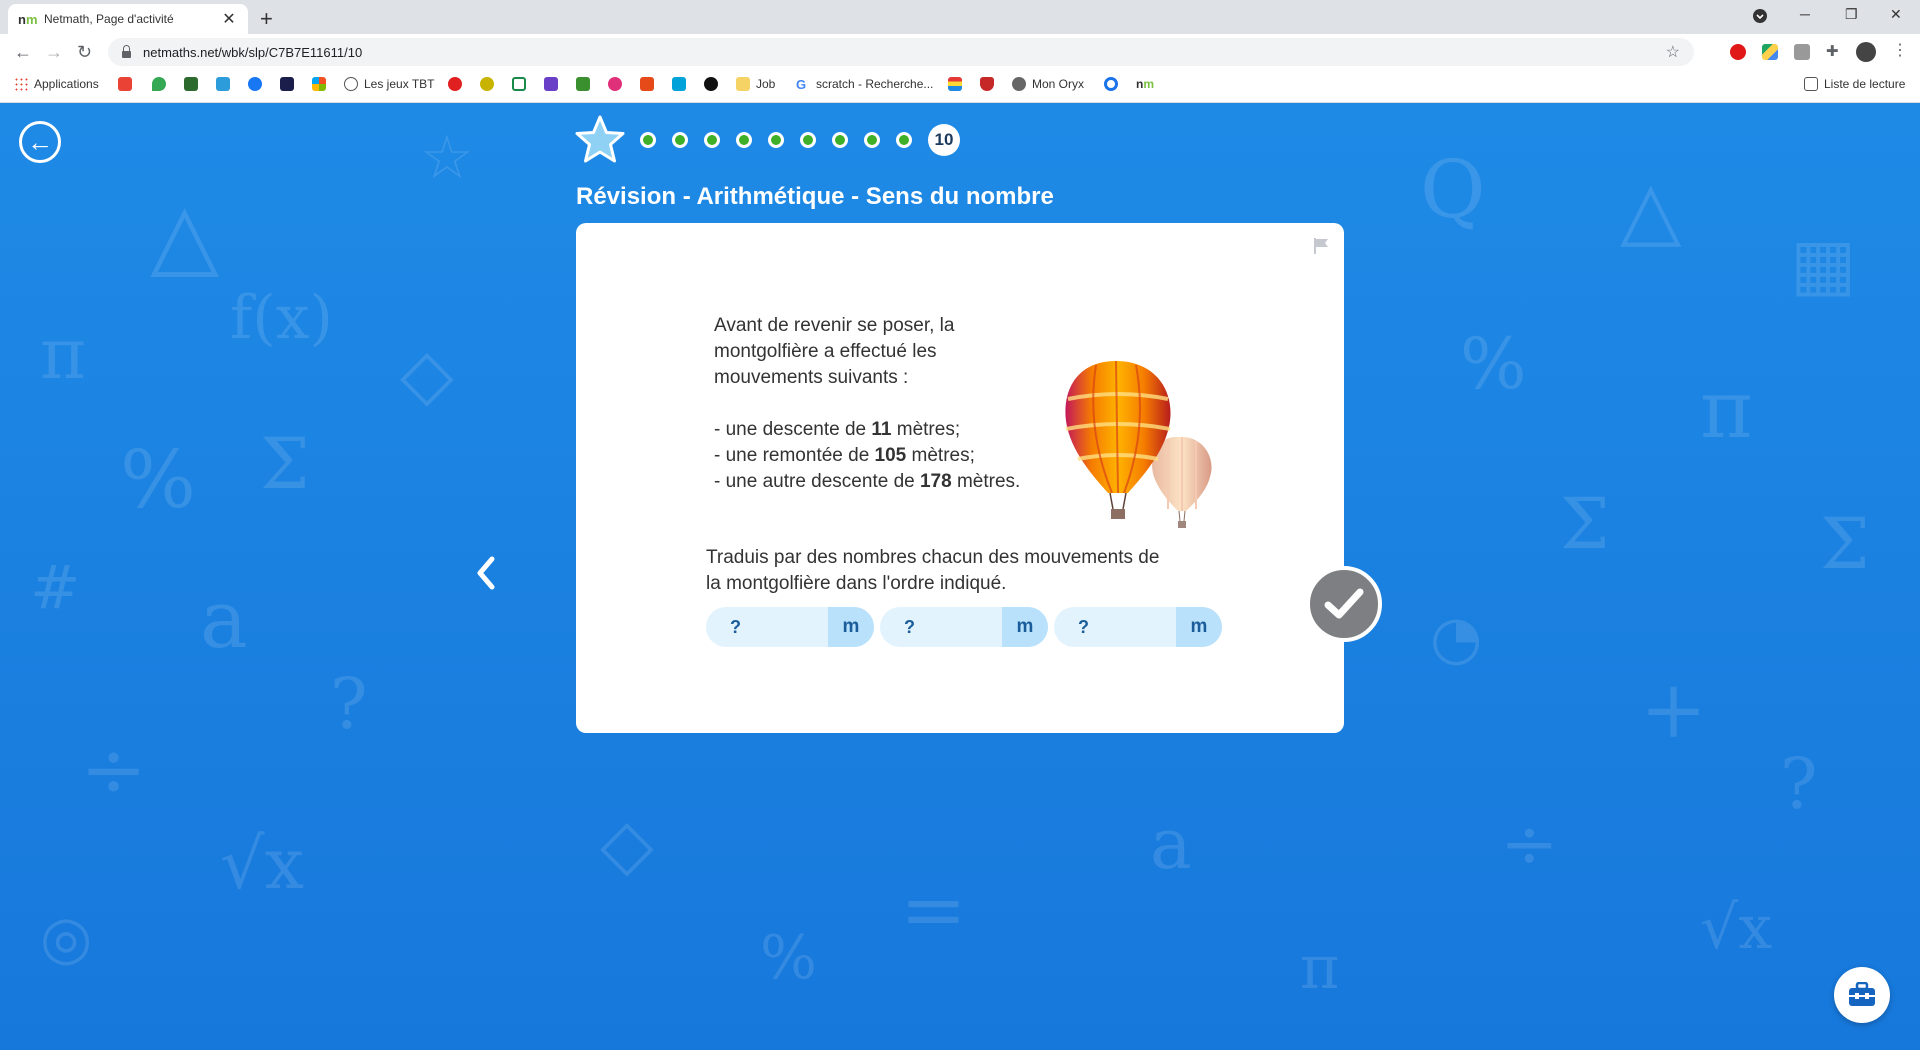 The width and height of the screenshot is (1920, 1050). Describe the element at coordinates (485, 573) in the screenshot. I see `previous-question-chevron-icon` at that location.